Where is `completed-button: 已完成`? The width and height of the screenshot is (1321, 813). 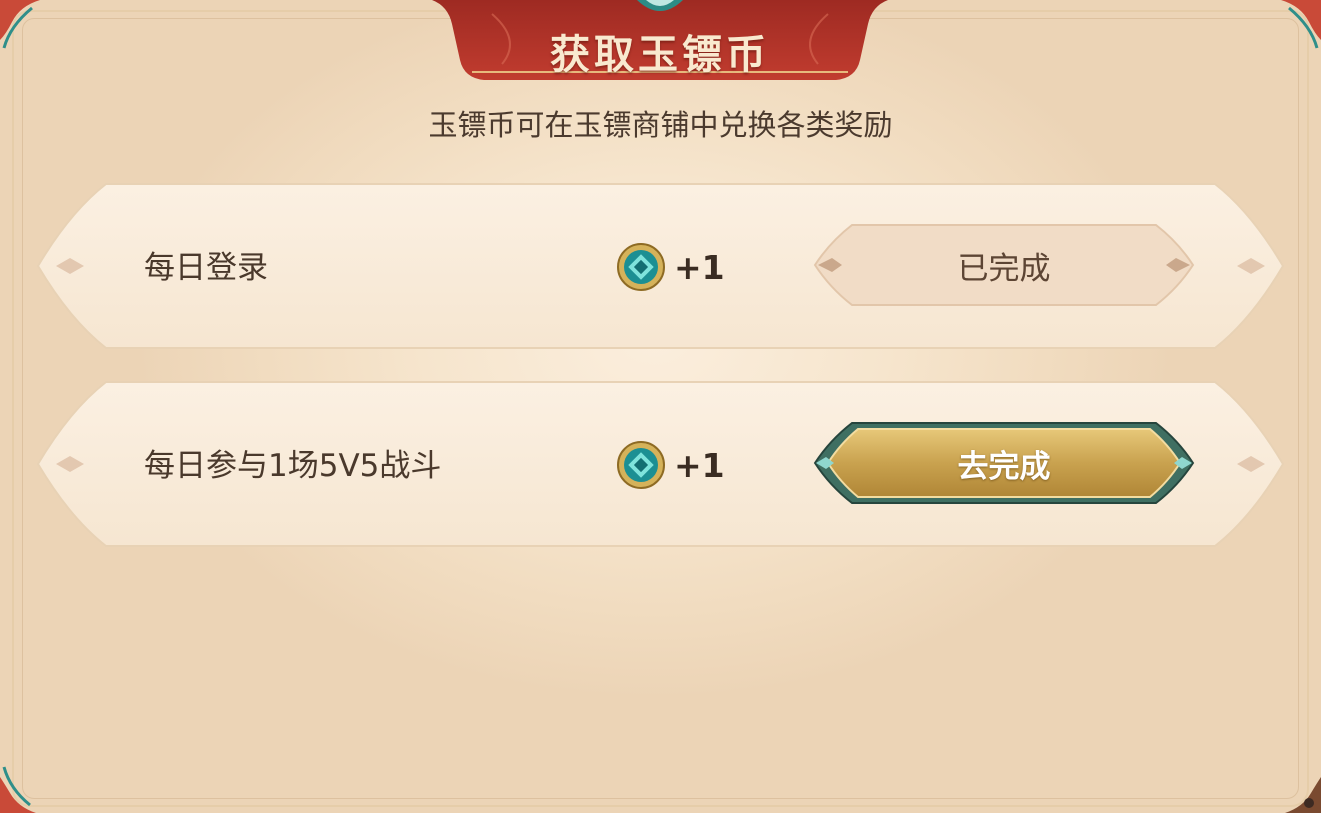
completed-button: 已完成 is located at coordinates (1004, 265).